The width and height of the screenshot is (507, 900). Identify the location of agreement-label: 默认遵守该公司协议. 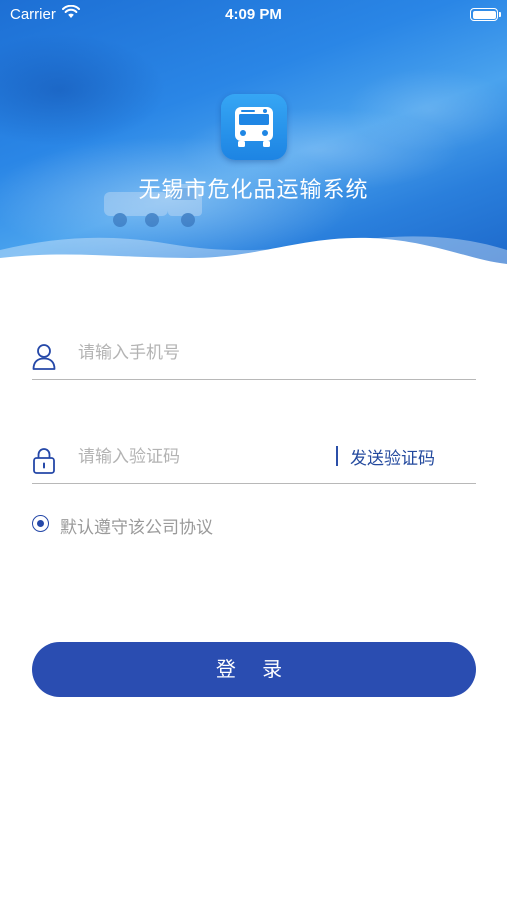
(136, 528).